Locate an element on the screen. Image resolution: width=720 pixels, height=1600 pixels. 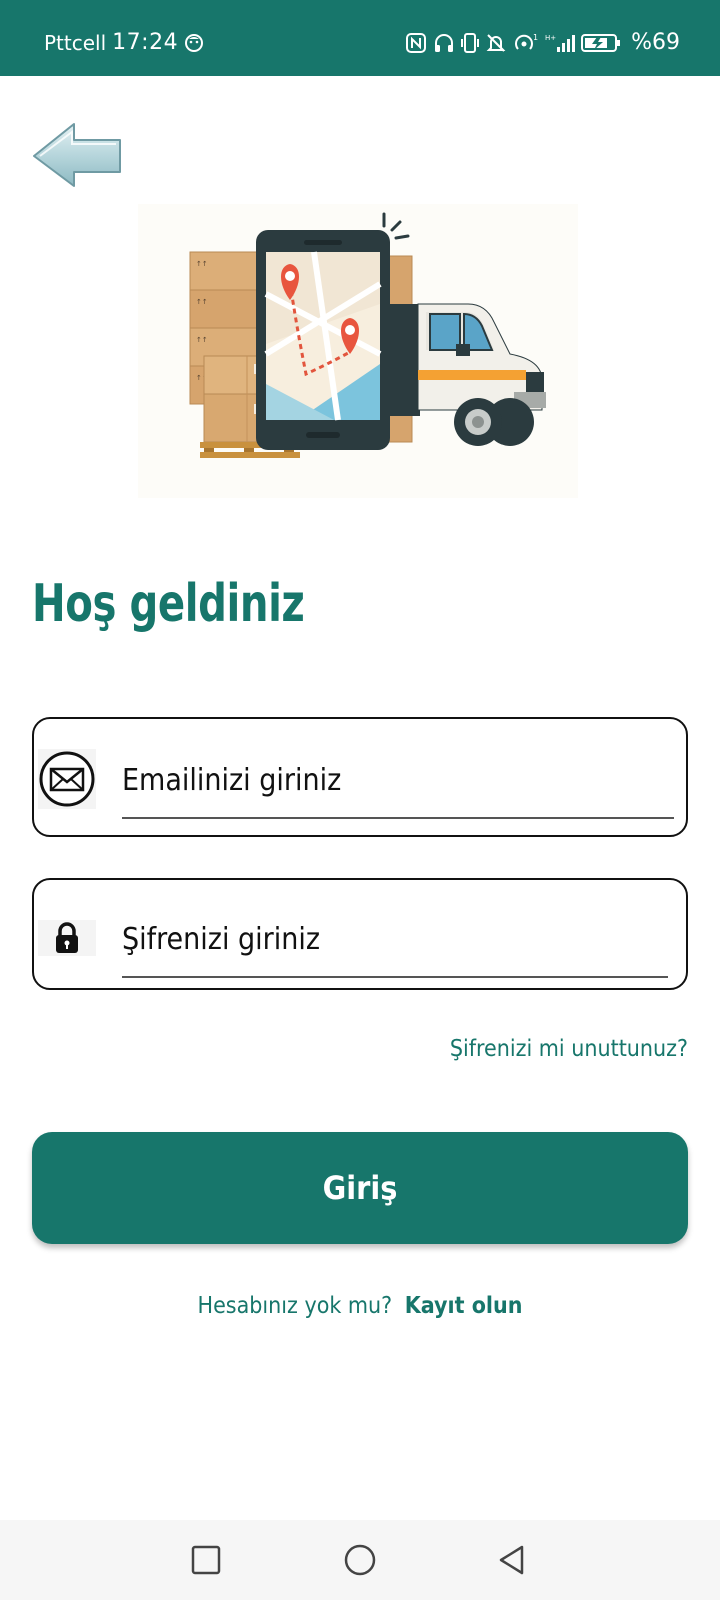
home-button is located at coordinates (360, 1560).